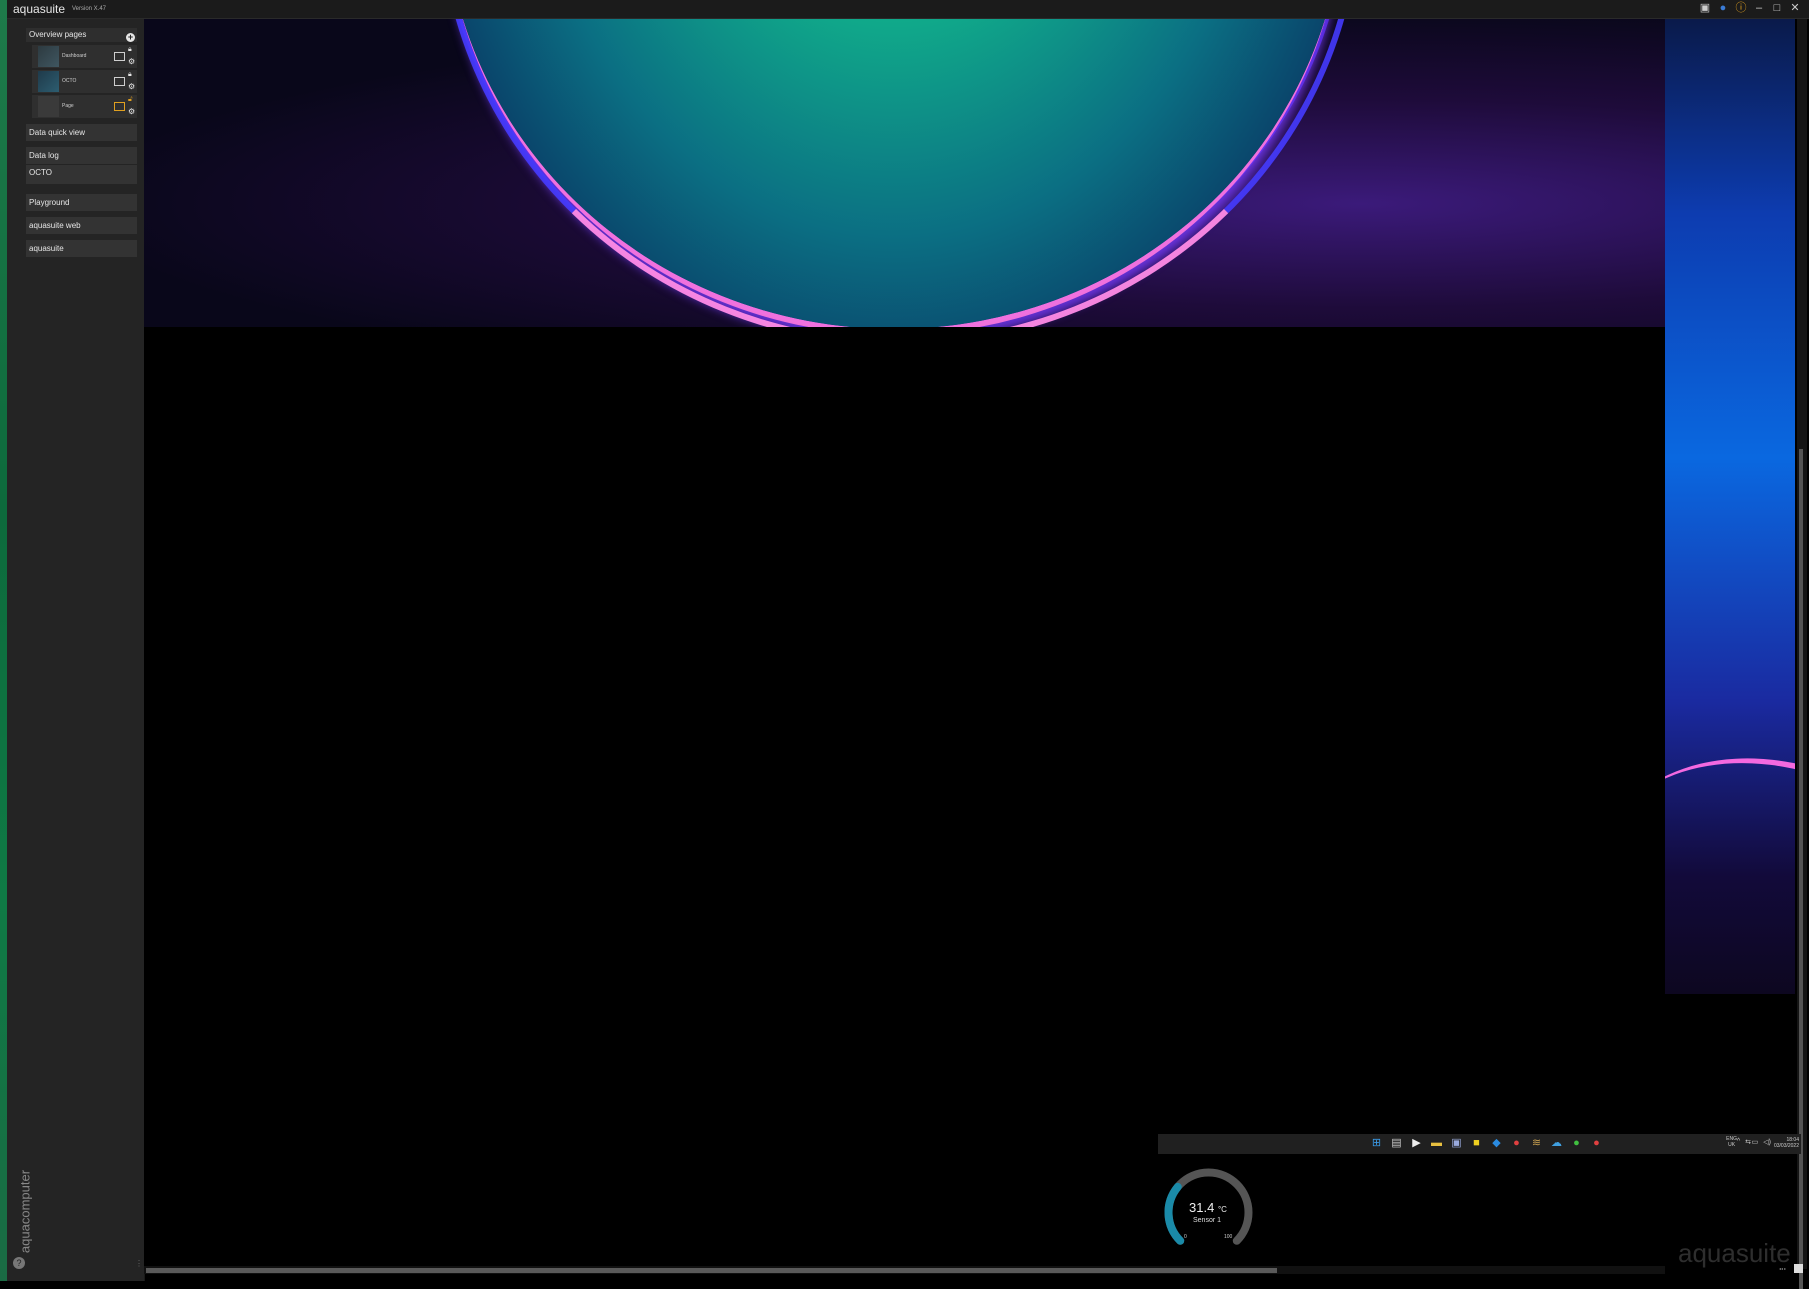 The width and height of the screenshot is (1809, 1289). What do you see at coordinates (1436, 1143) in the screenshot?
I see `folder-icon: ▬` at bounding box center [1436, 1143].